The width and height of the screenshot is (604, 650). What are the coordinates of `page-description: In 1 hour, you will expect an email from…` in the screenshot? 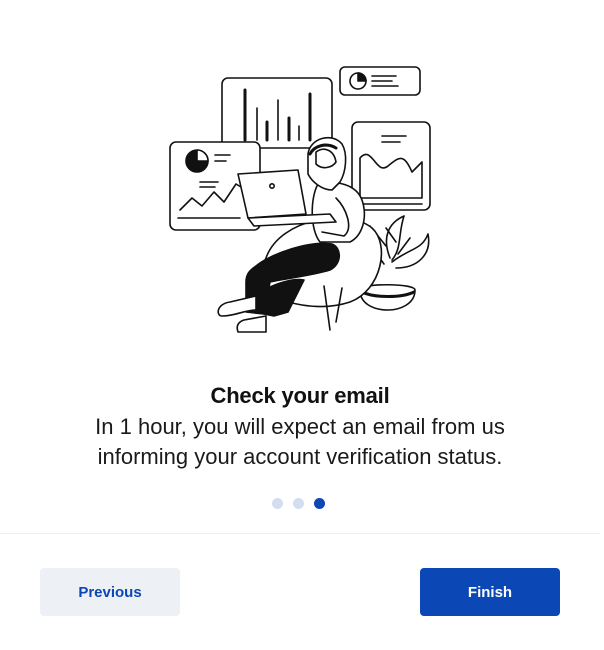 It's located at (300, 441).